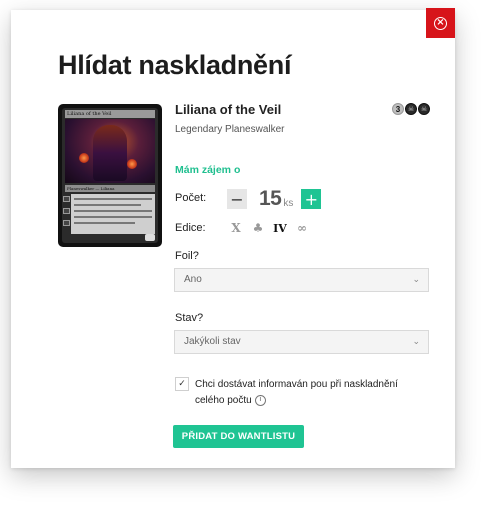 This screenshot has height=506, width=490. I want to click on edition-glasses-icon: ∞, so click(302, 228).